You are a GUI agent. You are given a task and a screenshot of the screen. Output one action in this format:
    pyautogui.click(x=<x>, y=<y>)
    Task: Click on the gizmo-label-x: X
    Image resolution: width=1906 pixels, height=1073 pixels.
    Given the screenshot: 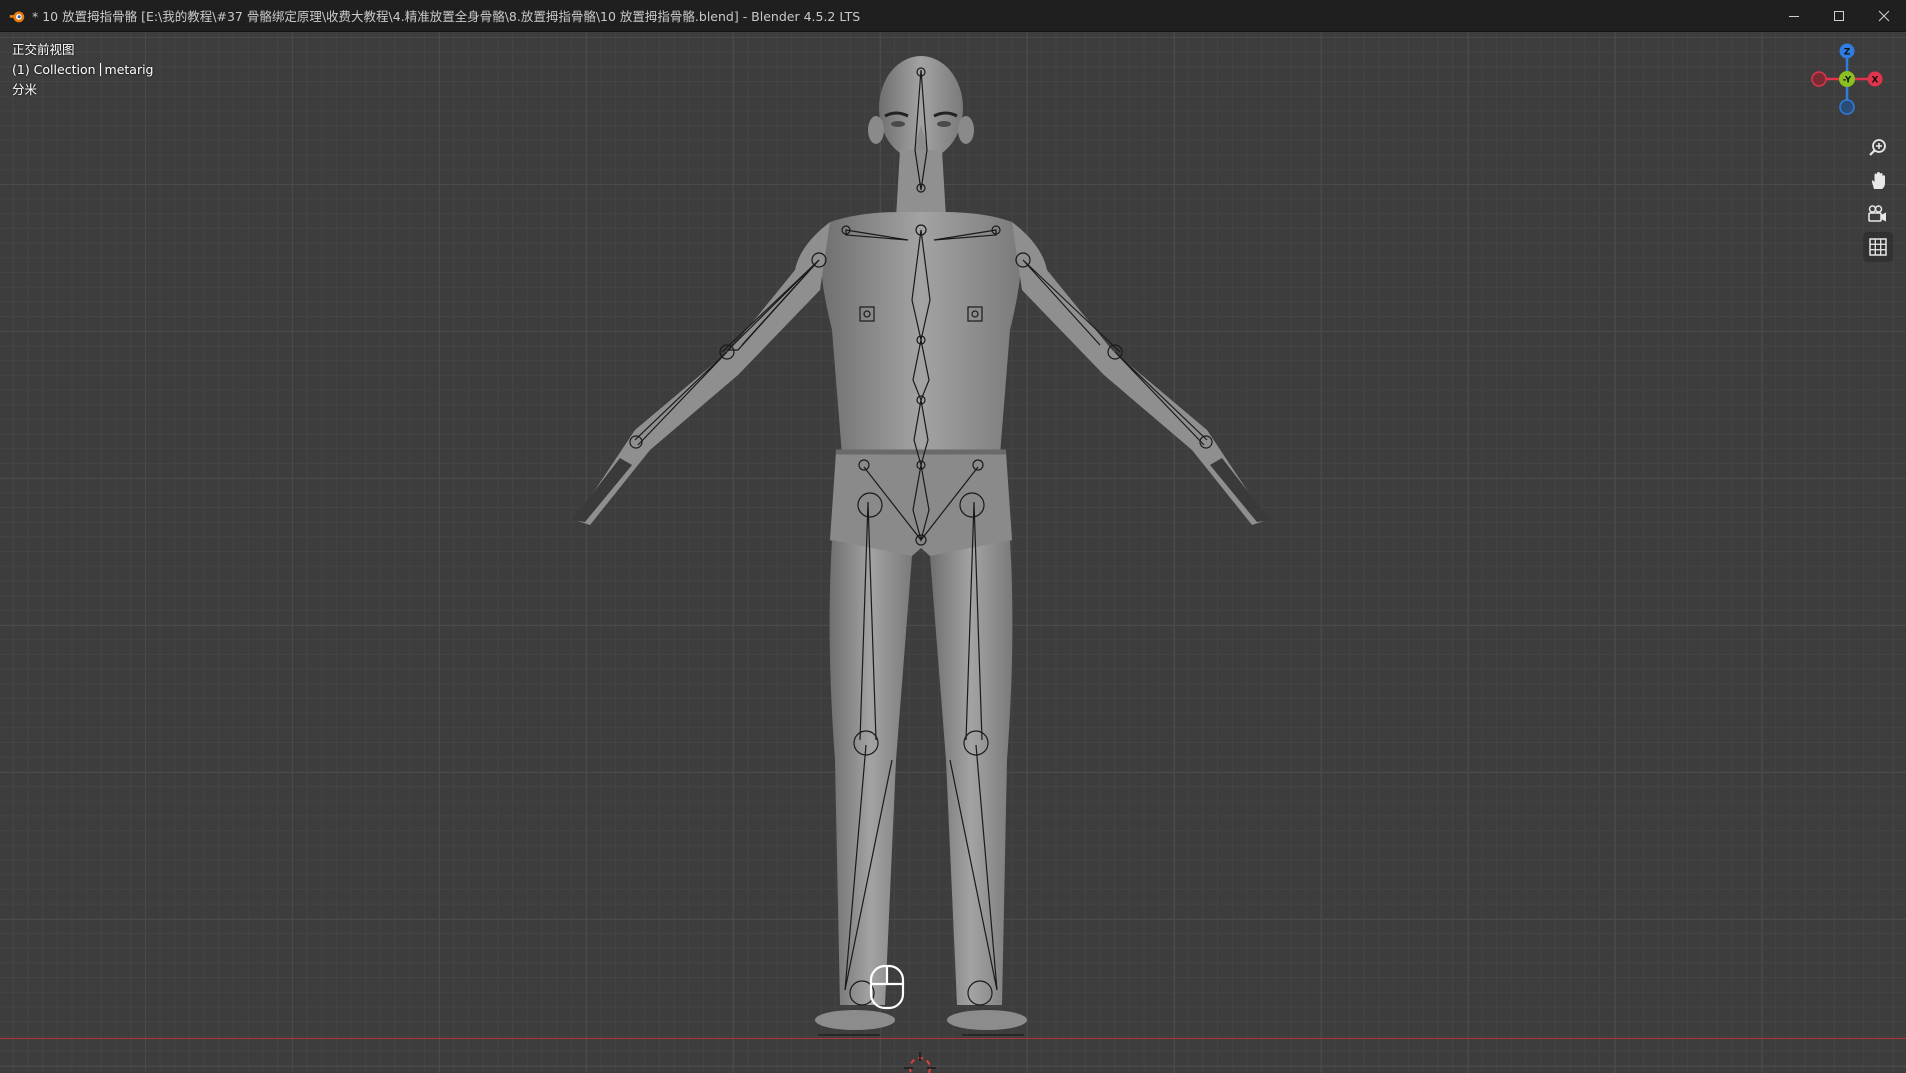 What is the action you would take?
    pyautogui.click(x=1875, y=81)
    